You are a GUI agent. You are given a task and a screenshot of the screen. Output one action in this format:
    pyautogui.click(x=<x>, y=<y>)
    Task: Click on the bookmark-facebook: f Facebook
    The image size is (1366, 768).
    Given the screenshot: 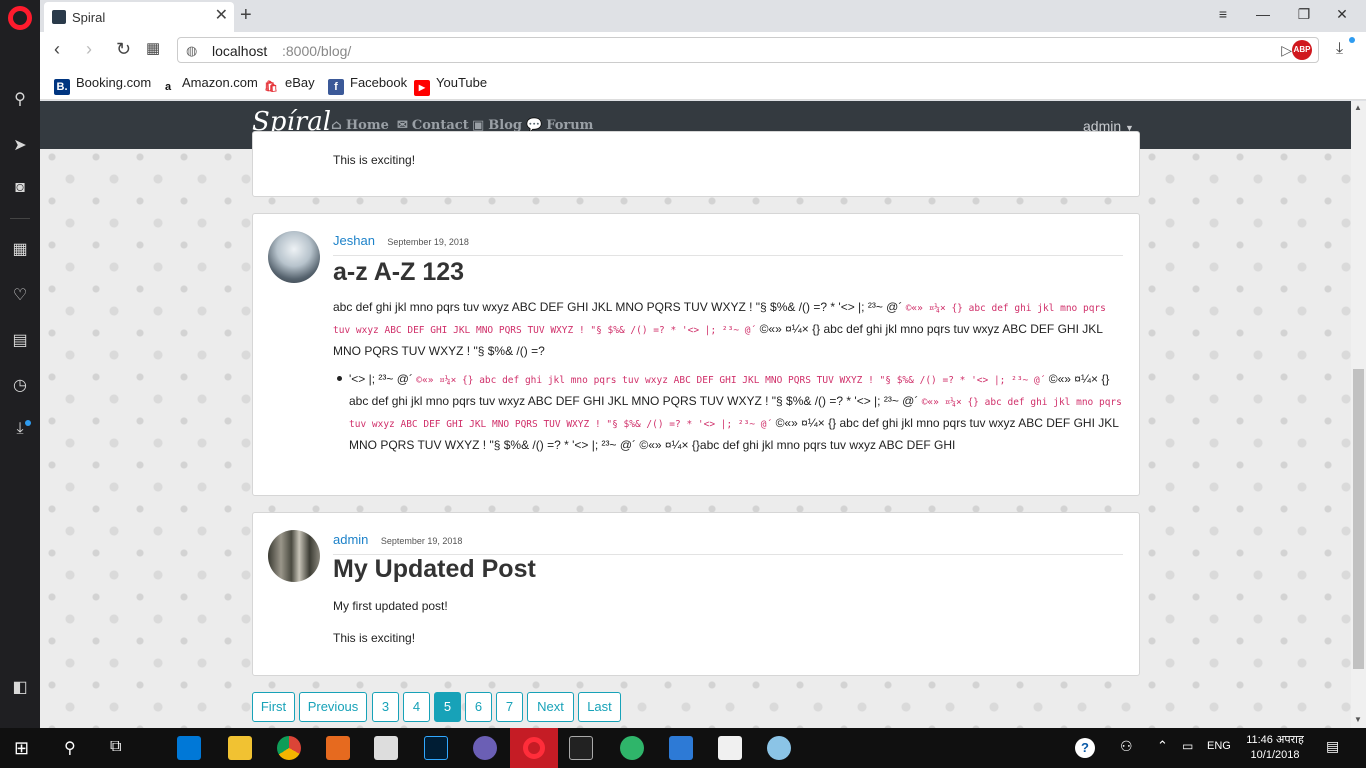 What is the action you would take?
    pyautogui.click(x=367, y=85)
    